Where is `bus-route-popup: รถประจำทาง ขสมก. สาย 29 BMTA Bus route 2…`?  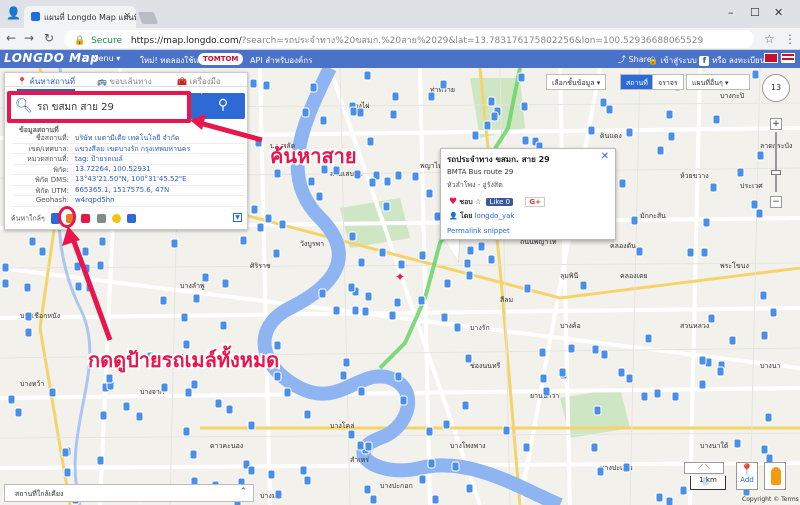 bus-route-popup: รถประจำทาง ขสมก. สาย 29 BMTA Bus route 2… is located at coordinates (528, 194).